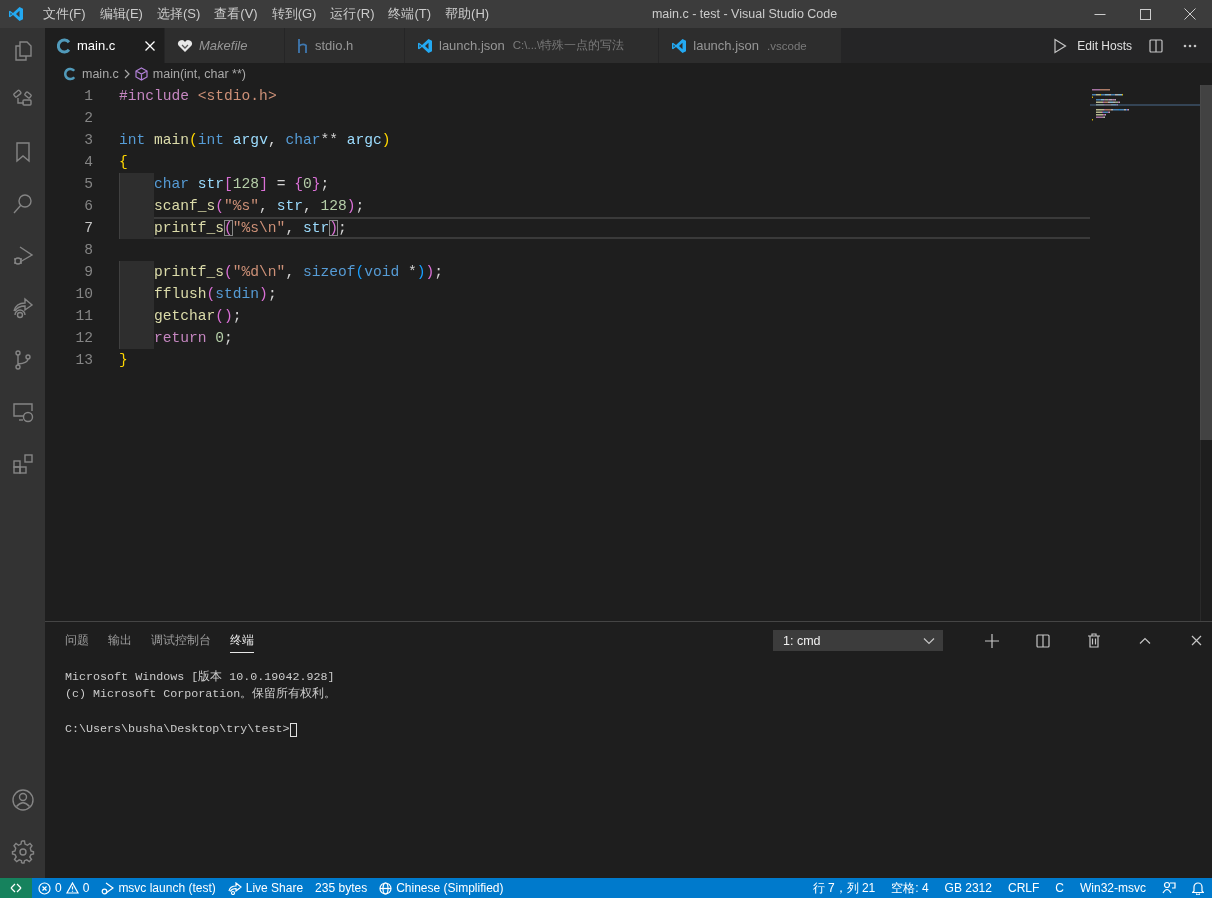  What do you see at coordinates (88, 206) in the screenshot?
I see `line-number: 6` at bounding box center [88, 206].